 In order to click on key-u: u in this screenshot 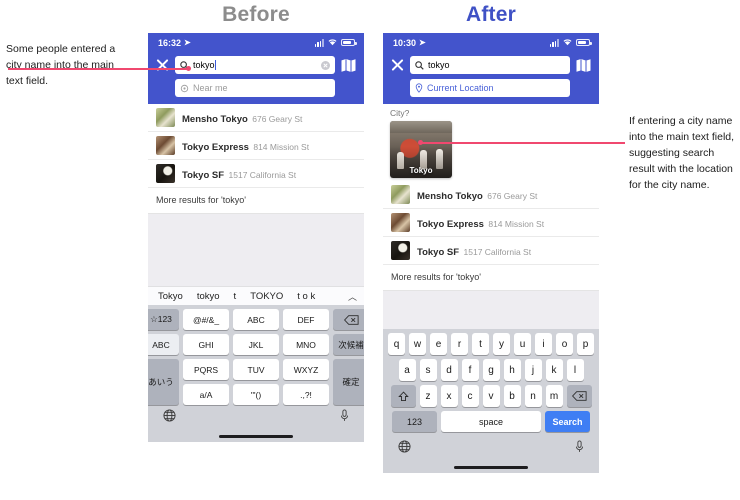, I will do `click(522, 344)`.